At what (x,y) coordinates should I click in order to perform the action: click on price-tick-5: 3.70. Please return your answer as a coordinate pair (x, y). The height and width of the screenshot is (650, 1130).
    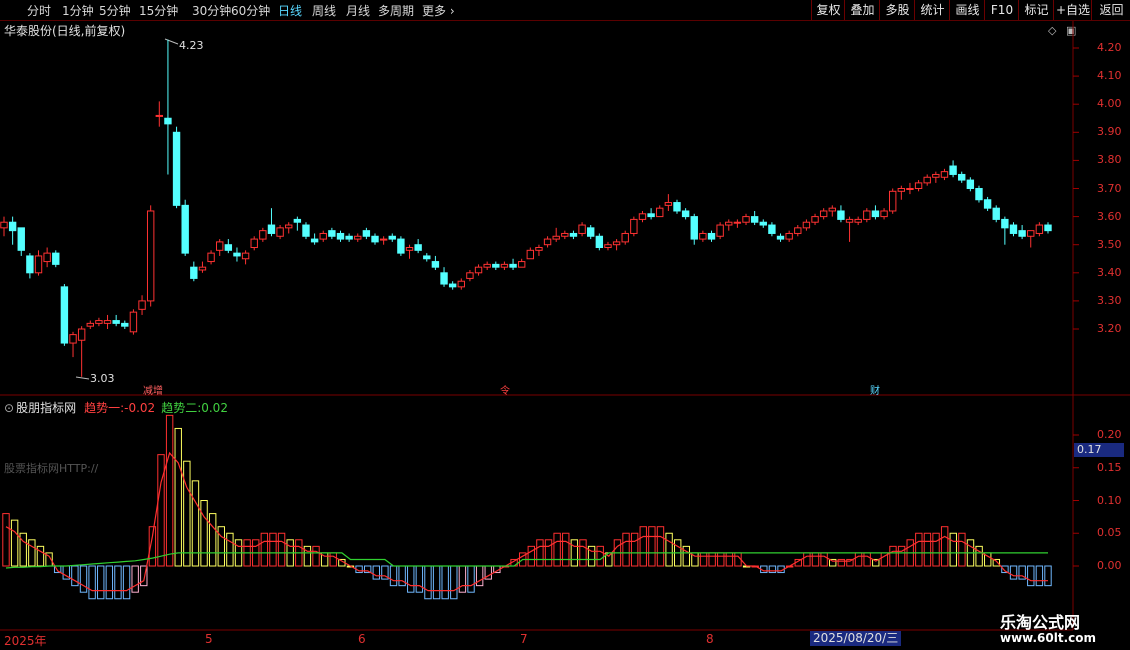
    Looking at the image, I should click on (1109, 188).